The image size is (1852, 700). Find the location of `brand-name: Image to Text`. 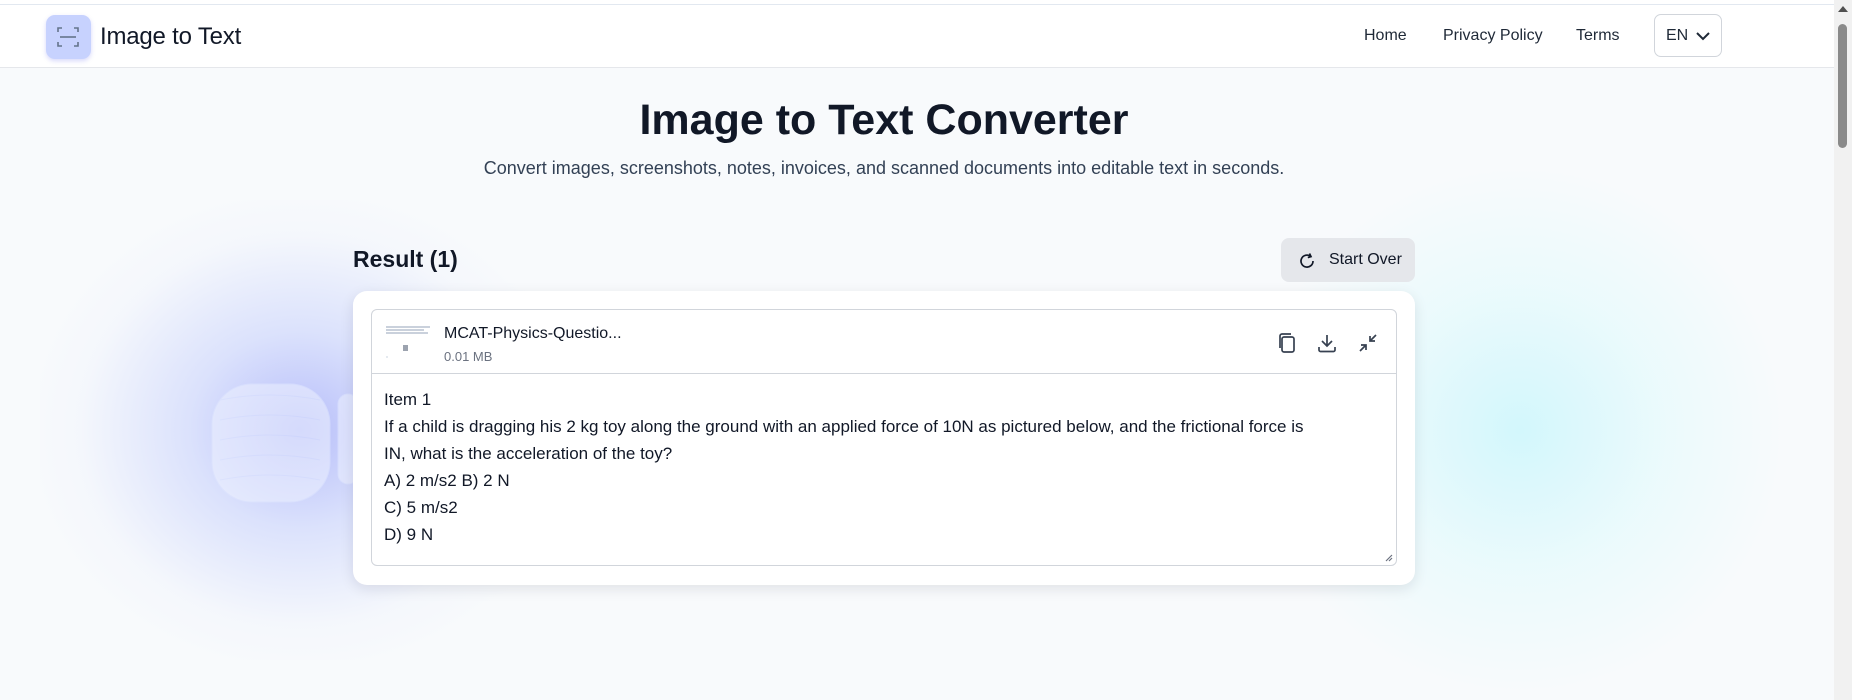

brand-name: Image to Text is located at coordinates (170, 37).